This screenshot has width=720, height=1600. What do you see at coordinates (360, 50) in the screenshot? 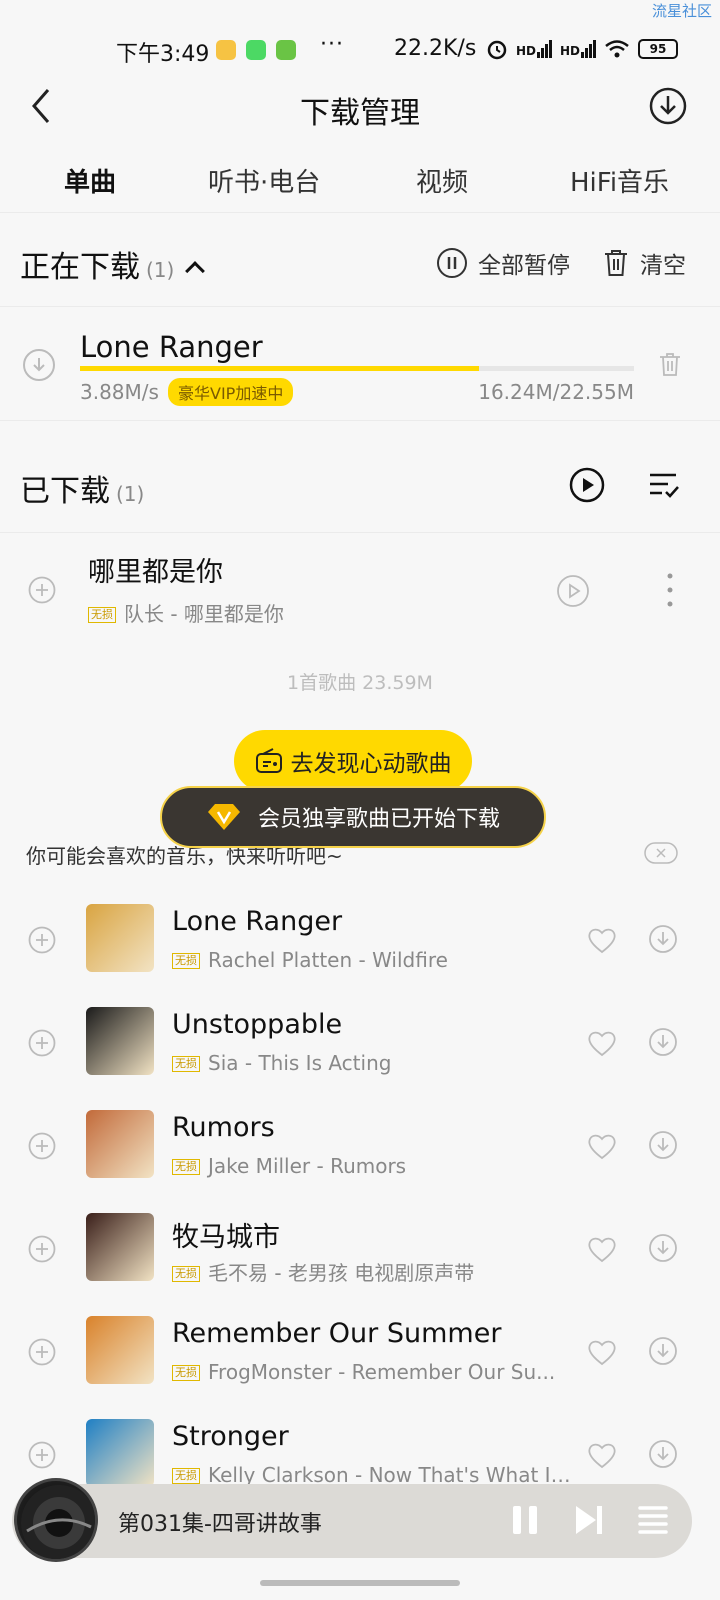
I see `status-bar: 下午3:49 ··· 22.2K/s HD HD 95` at bounding box center [360, 50].